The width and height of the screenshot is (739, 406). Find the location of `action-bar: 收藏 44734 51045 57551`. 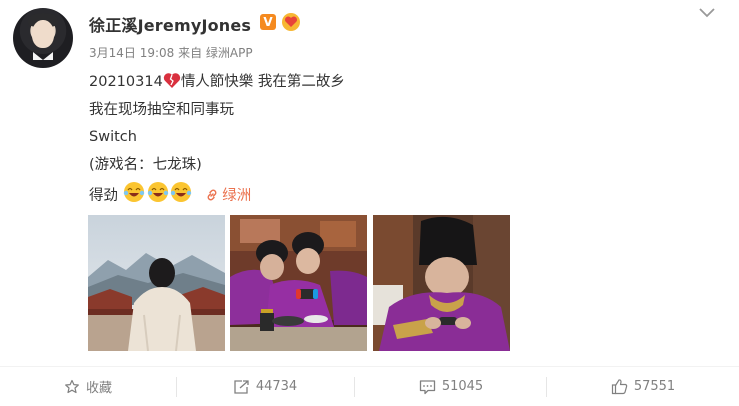

action-bar: 收藏 44734 51045 57551 is located at coordinates (369, 386).